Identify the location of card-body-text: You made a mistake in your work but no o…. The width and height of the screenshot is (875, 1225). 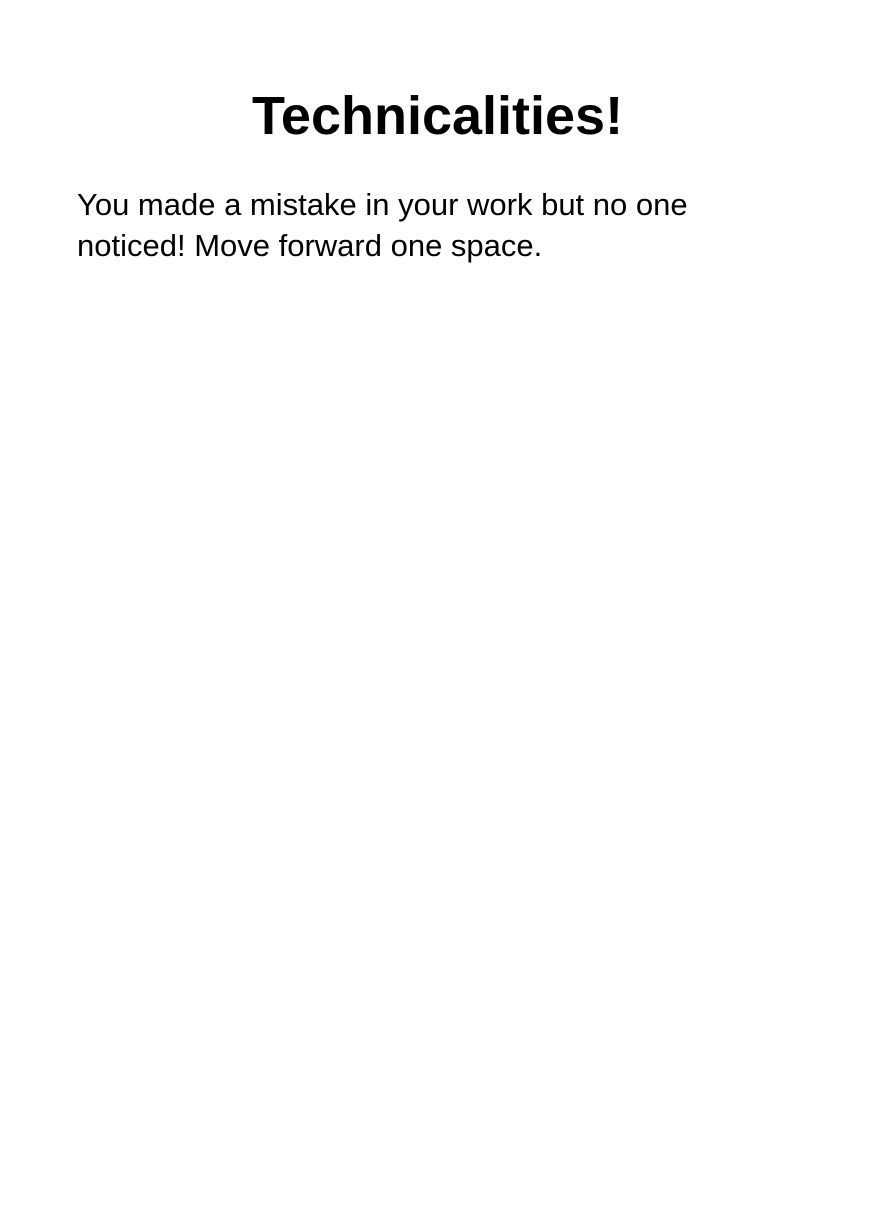
(382, 225).